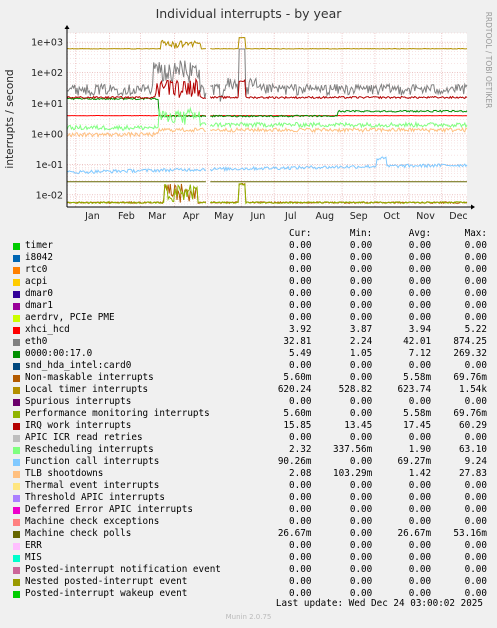  I want to click on legend-series-name: Nested posted-interrupt event, so click(106, 581).